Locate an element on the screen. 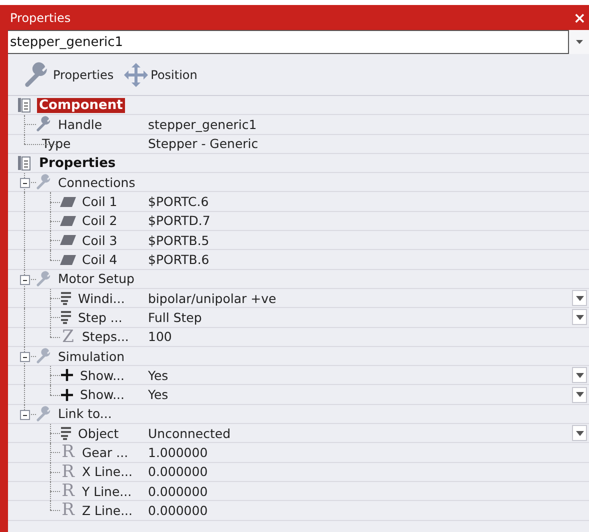 The width and height of the screenshot is (589, 532). property-name: Handle is located at coordinates (80, 124).